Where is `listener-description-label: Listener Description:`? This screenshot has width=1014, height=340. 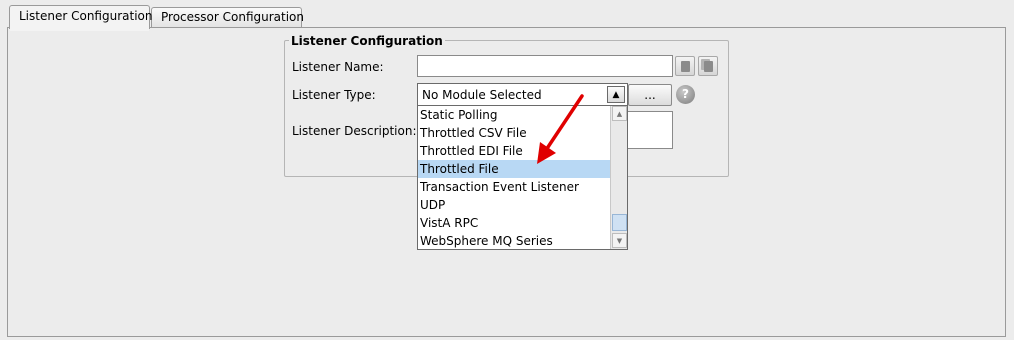
listener-description-label: Listener Description: is located at coordinates (354, 131).